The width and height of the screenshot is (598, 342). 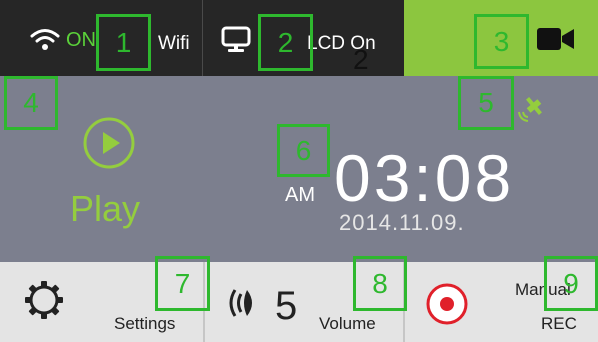 What do you see at coordinates (31, 103) in the screenshot?
I see `annotation-marker-4: 4` at bounding box center [31, 103].